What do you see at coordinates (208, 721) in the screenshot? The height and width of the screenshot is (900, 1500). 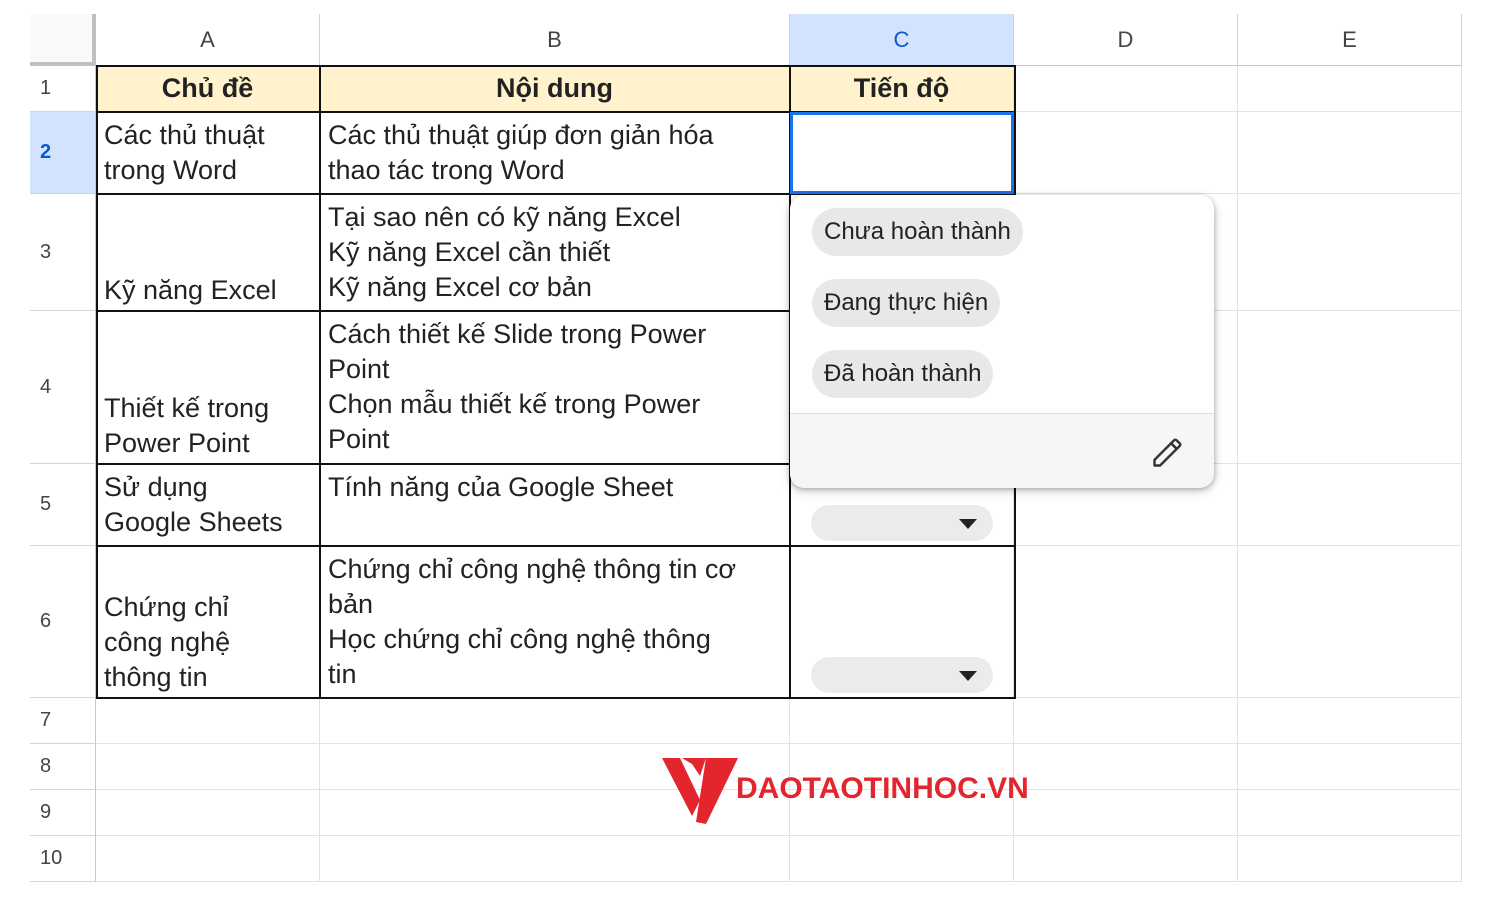 I see `cell-a7` at bounding box center [208, 721].